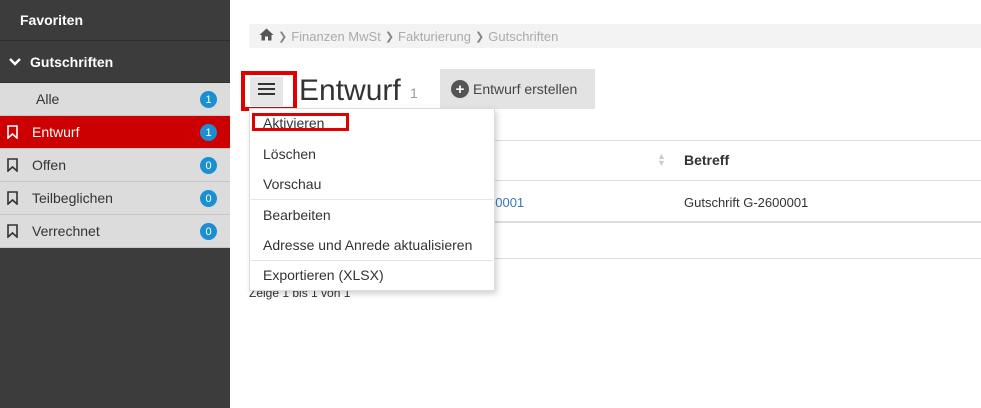  I want to click on sidebar-item-verrechnet: Verrechnet 0, so click(115, 231).